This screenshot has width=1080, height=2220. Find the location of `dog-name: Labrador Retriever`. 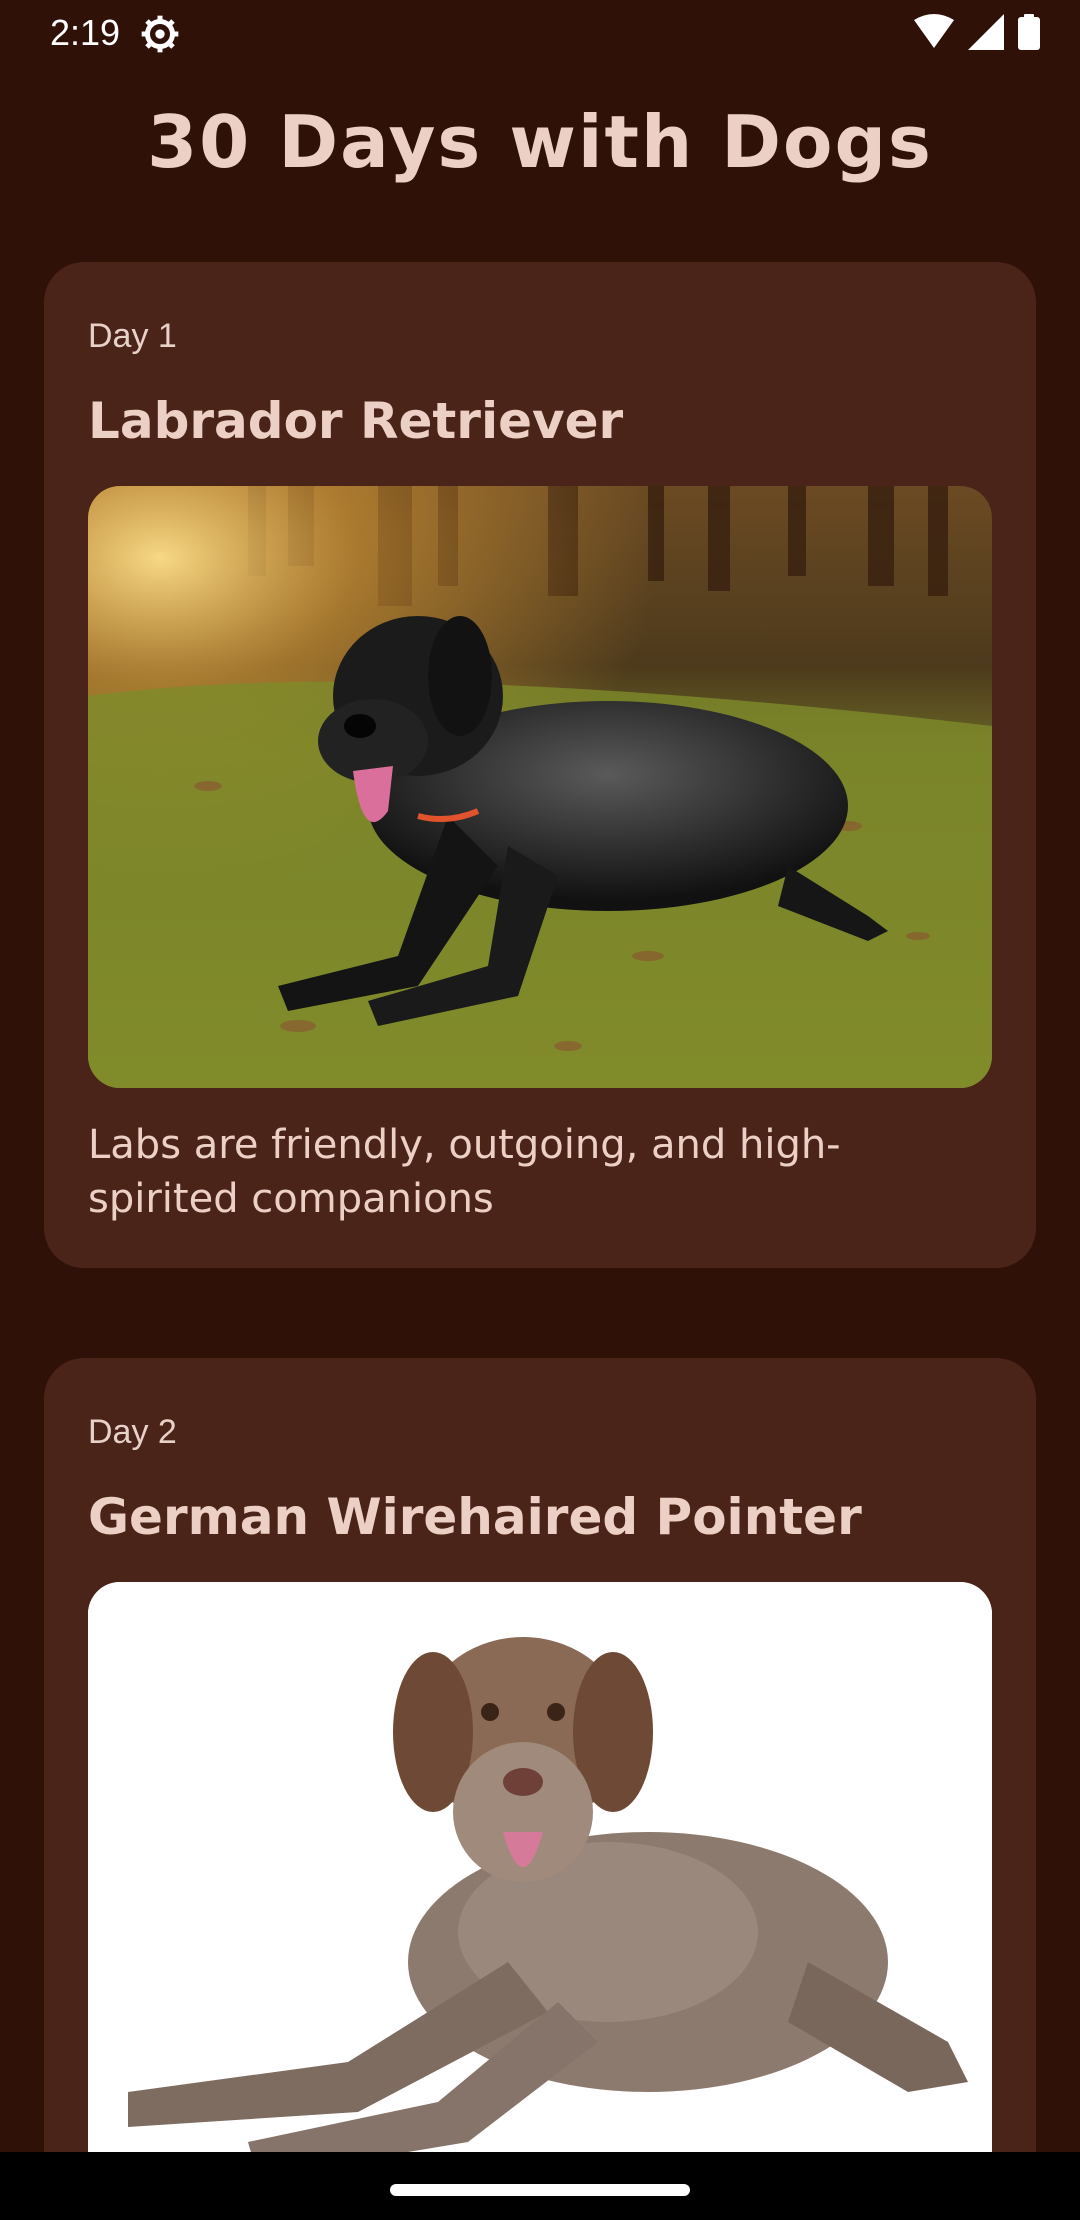

dog-name: Labrador Retriever is located at coordinates (356, 421).